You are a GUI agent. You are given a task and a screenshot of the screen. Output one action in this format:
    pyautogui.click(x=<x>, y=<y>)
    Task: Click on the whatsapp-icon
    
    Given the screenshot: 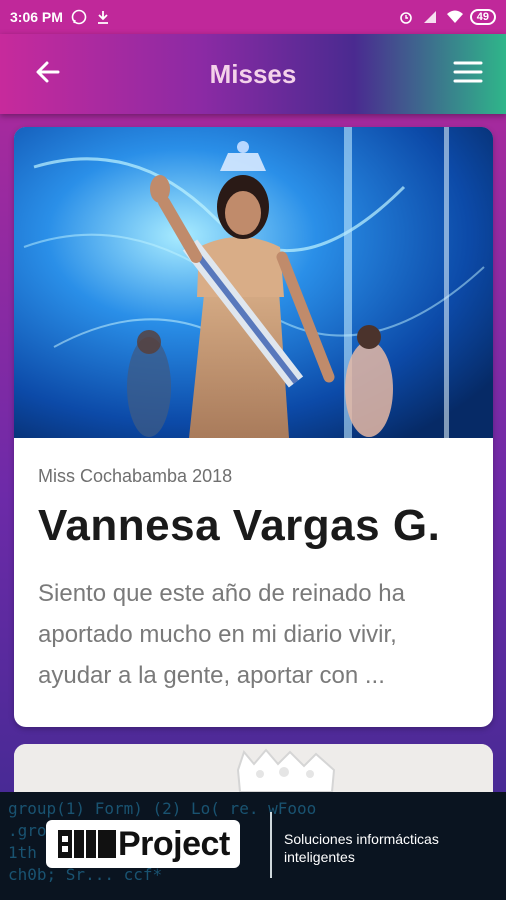 What is the action you would take?
    pyautogui.click(x=79, y=17)
    